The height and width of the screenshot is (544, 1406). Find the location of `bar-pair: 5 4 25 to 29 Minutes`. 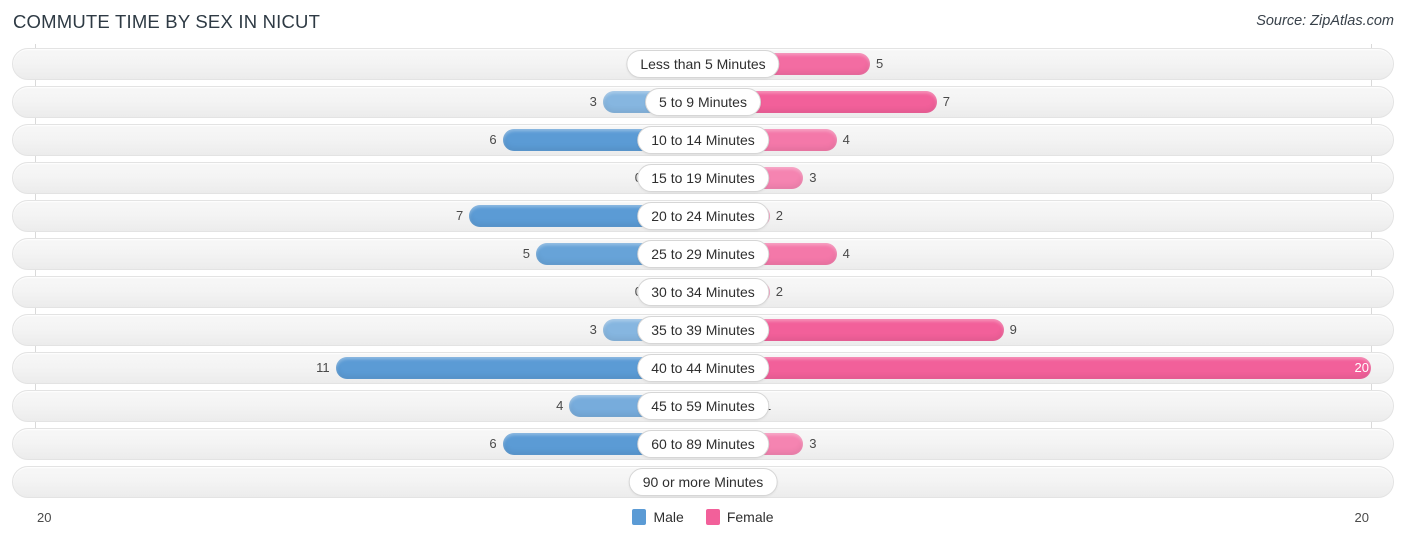

bar-pair: 5 4 25 to 29 Minutes is located at coordinates (703, 254).